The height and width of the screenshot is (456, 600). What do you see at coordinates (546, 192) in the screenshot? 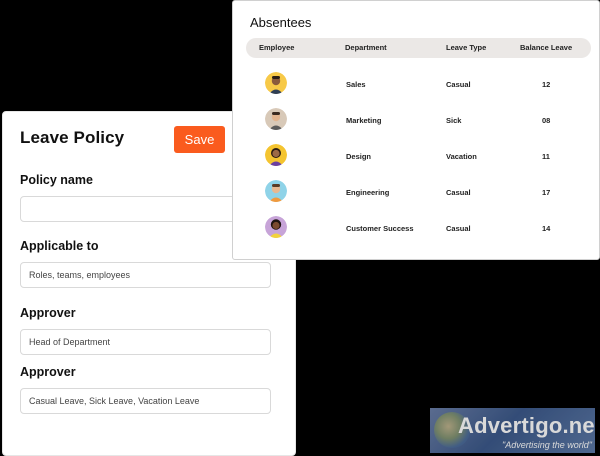
I see `balance-cell: 17` at bounding box center [546, 192].